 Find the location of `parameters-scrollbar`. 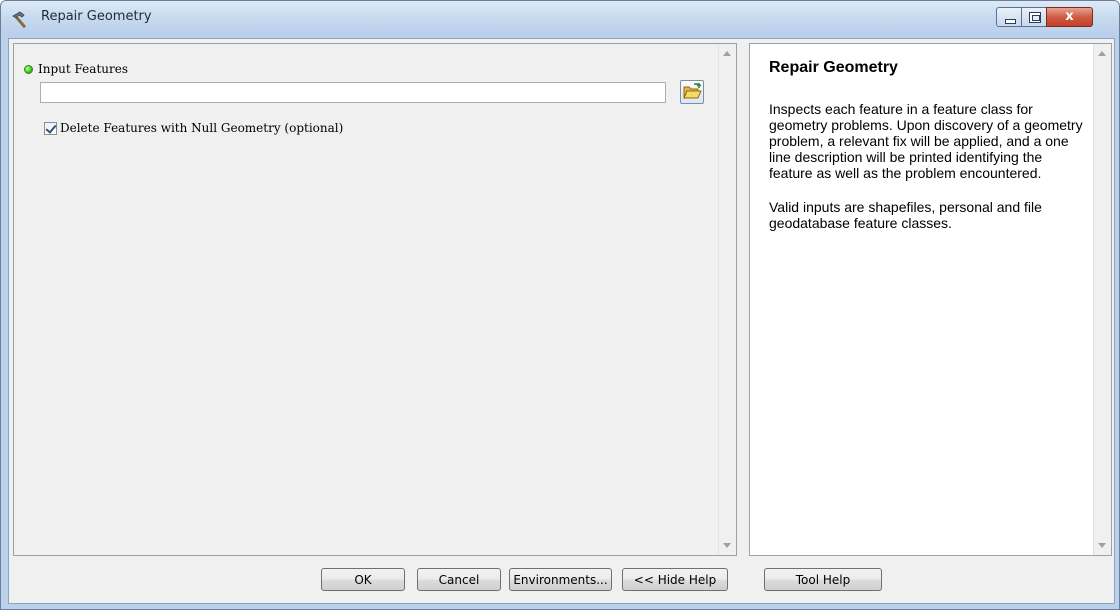

parameters-scrollbar is located at coordinates (727, 299).